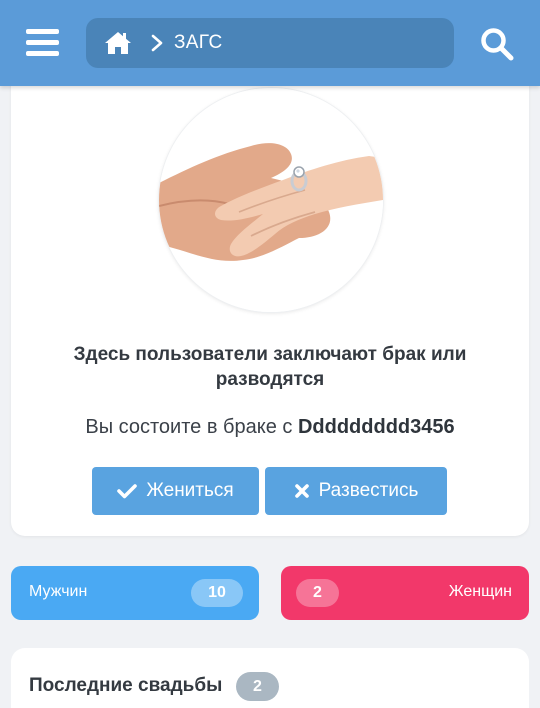 The width and height of the screenshot is (540, 708). I want to click on search-icon, so click(497, 44).